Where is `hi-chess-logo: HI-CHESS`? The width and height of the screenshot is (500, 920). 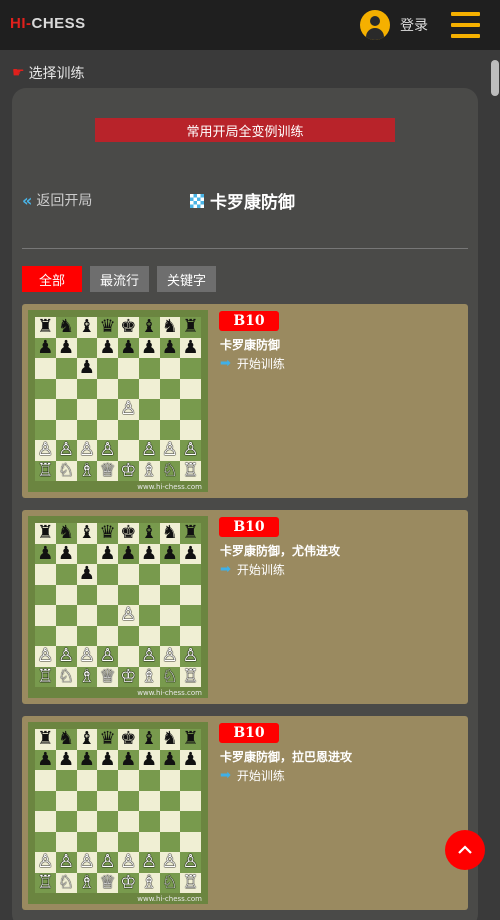
hi-chess-logo: HI-CHESS is located at coordinates (48, 23).